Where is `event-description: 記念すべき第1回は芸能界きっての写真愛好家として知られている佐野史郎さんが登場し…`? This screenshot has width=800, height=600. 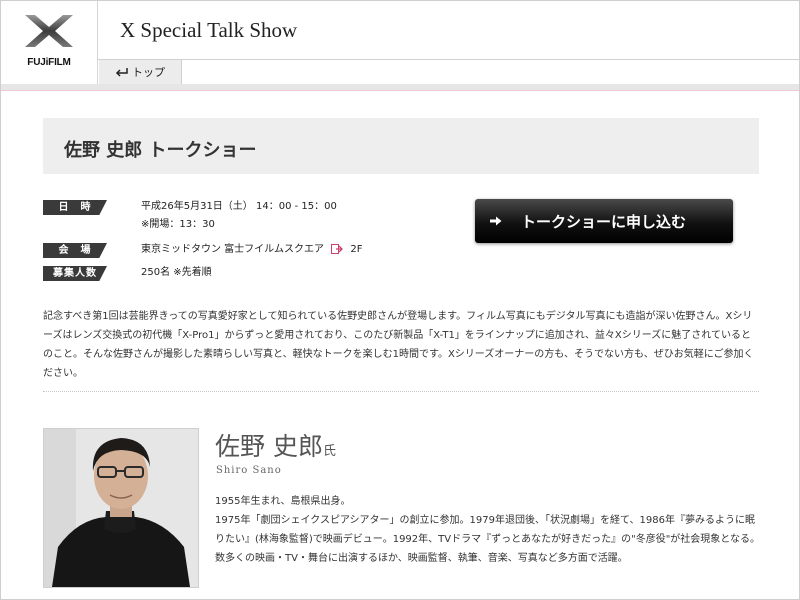 event-description: 記念すべき第1回は芸能界きっての写真愛好家として知られている佐野史郎さんが登場し… is located at coordinates (398, 345).